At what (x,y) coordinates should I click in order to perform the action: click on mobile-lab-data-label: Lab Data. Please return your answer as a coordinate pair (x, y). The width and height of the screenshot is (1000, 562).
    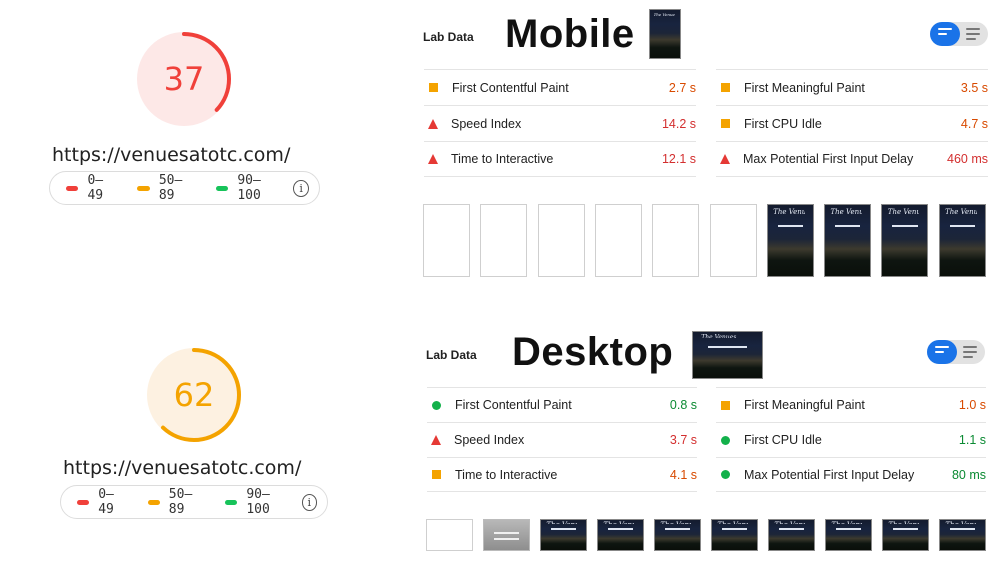
    Looking at the image, I should click on (448, 37).